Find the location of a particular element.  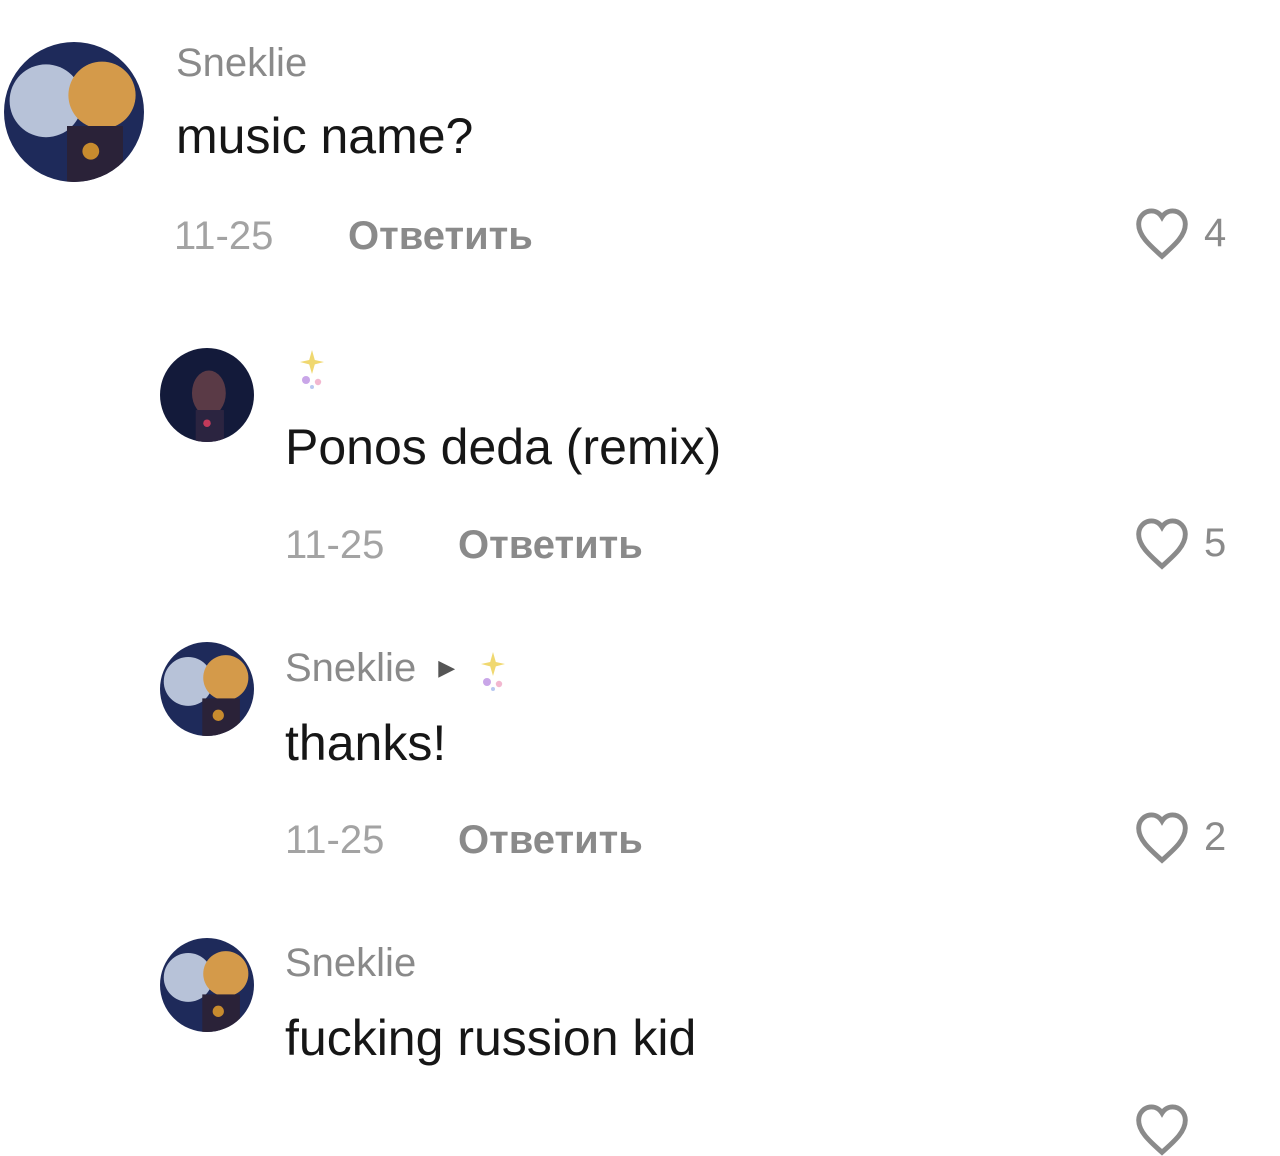

comment-username is located at coordinates (312, 368).